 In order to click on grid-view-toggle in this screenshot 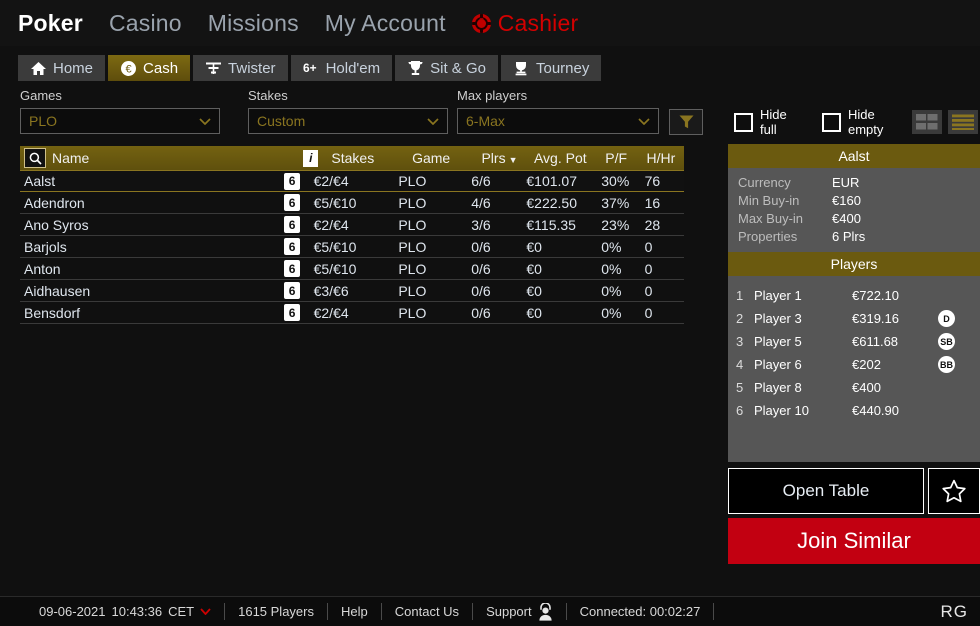, I will do `click(927, 122)`.